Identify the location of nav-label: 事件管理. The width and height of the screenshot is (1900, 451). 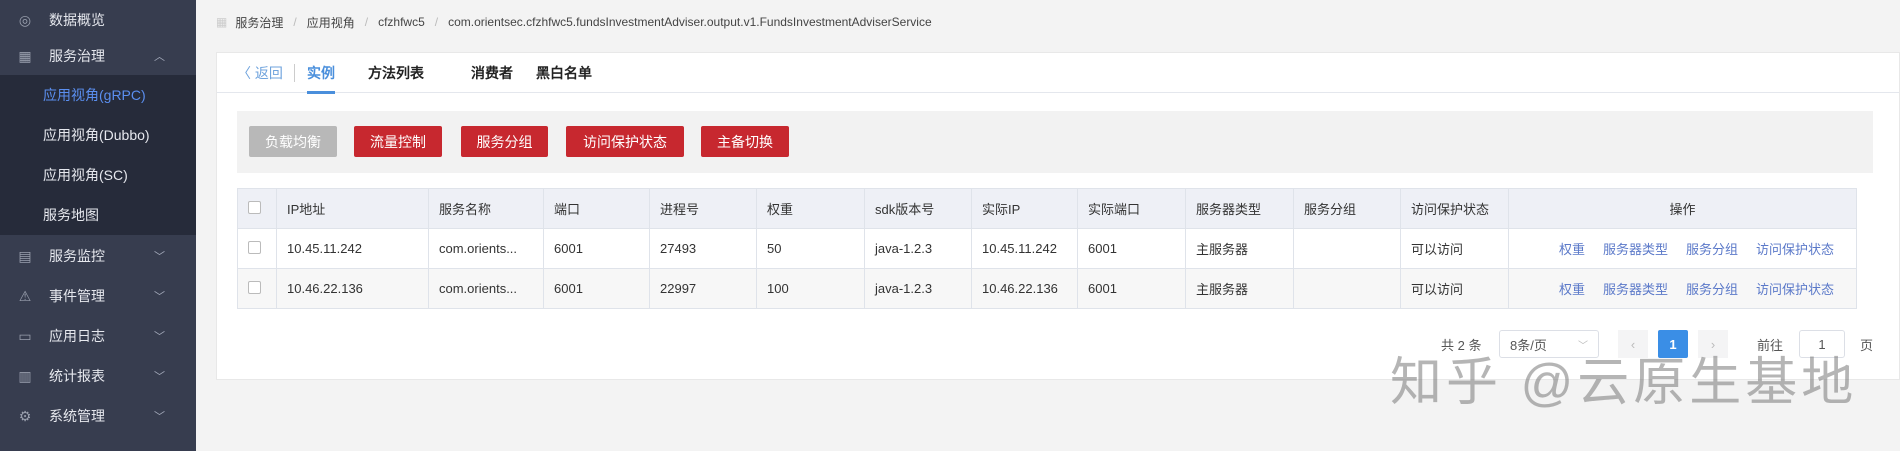
(77, 296).